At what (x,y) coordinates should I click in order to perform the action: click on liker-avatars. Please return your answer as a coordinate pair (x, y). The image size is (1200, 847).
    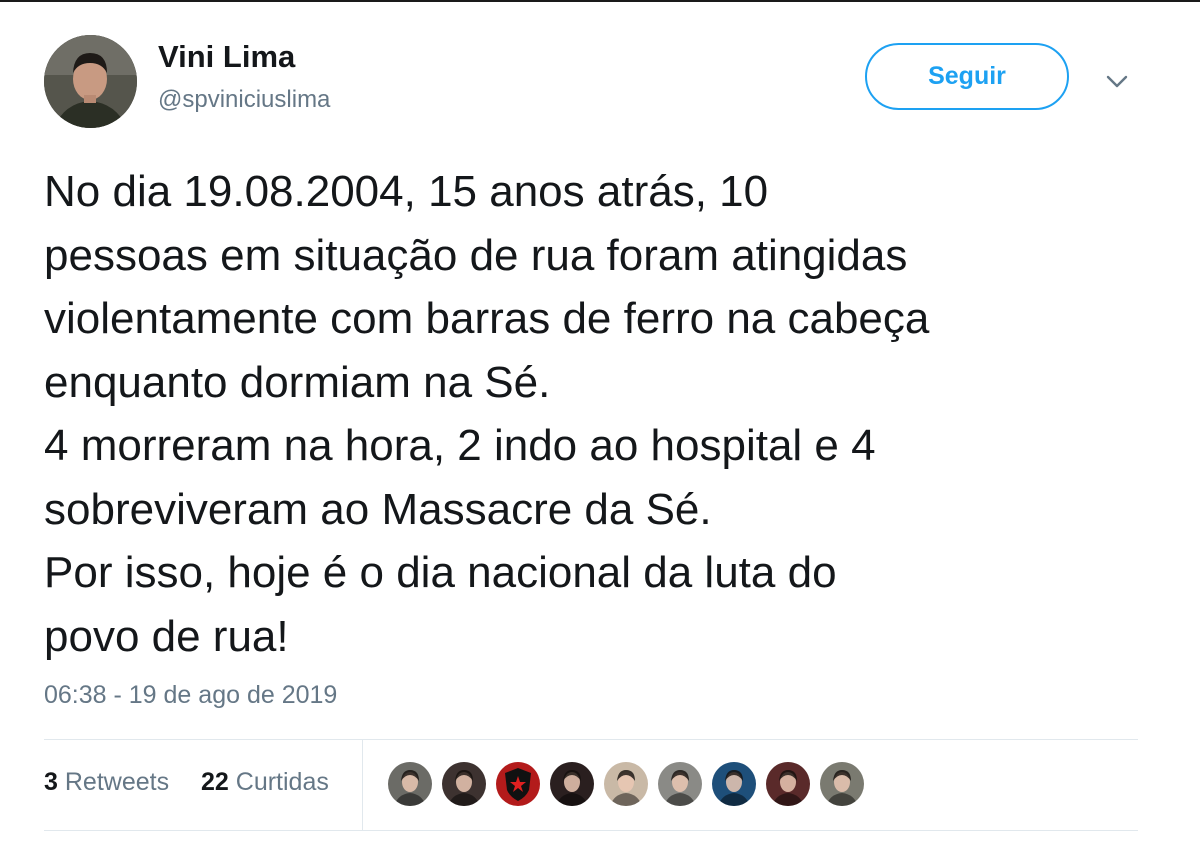
    Looking at the image, I should click on (646, 784).